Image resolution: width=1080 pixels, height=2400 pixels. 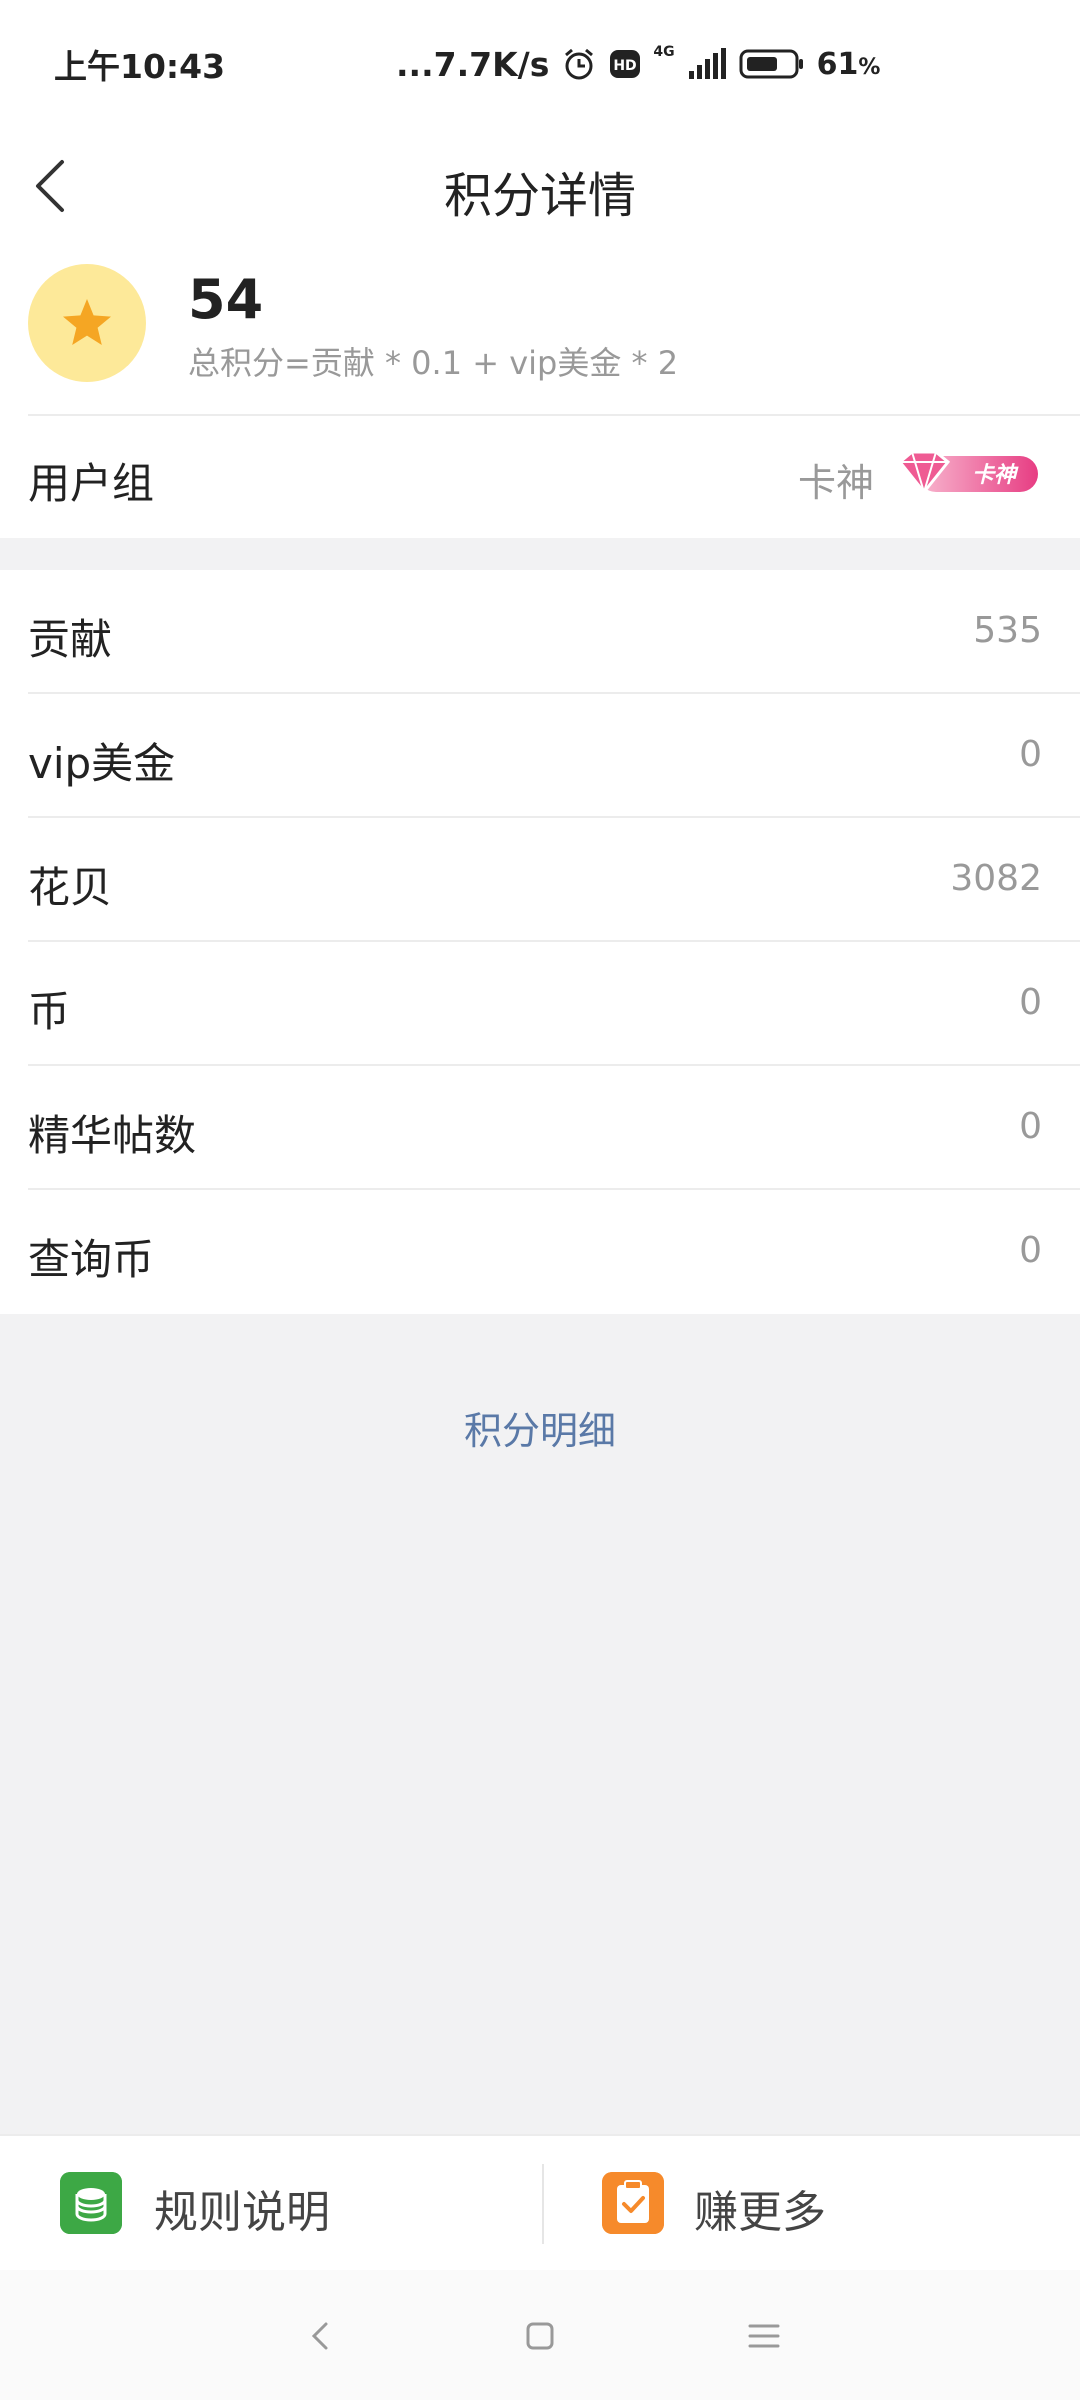 I want to click on system-nav-bar, so click(x=540, y=2335).